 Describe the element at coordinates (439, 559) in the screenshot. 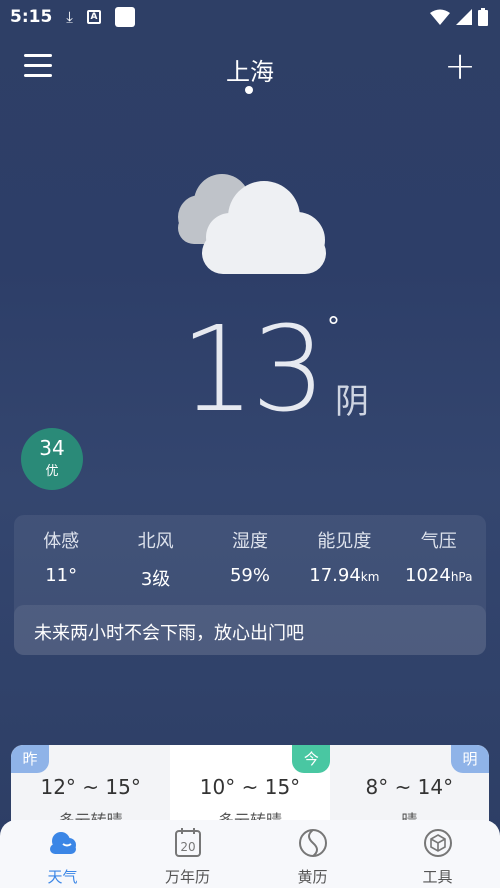

I see `stat-pressure: 气压 1024hPa` at that location.